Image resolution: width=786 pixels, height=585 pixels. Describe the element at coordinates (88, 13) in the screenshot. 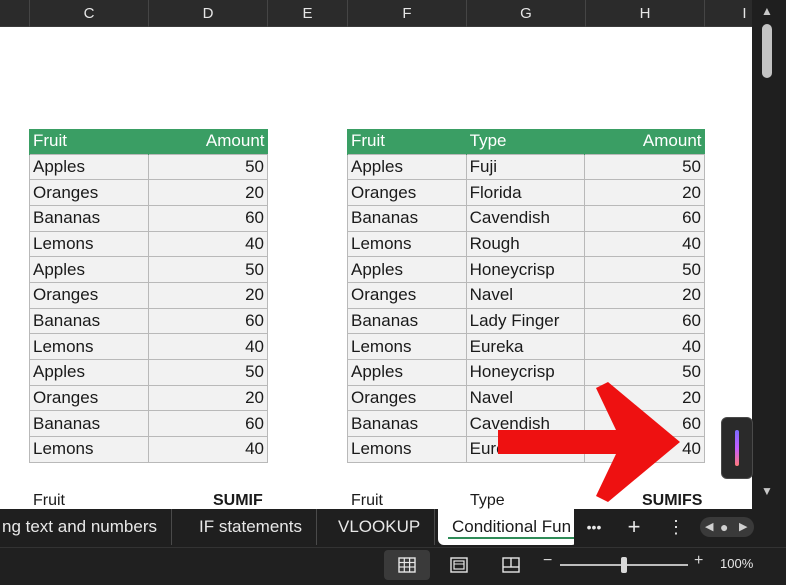

I see `column-header-c: C` at that location.